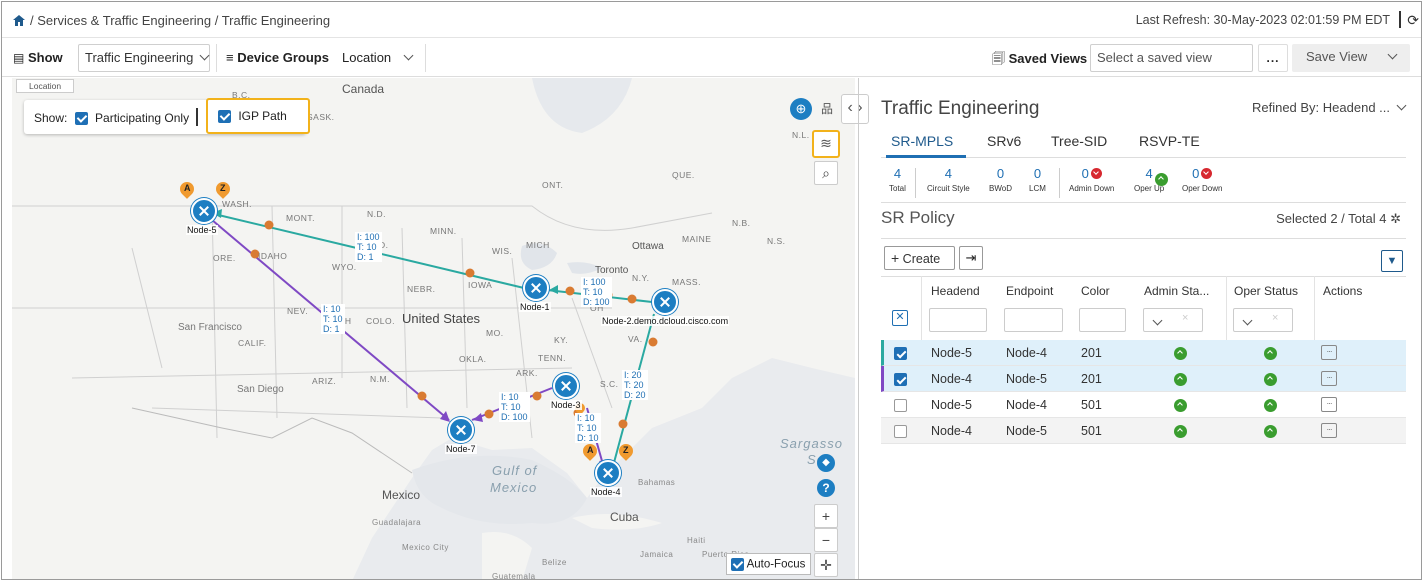 The image size is (1424, 582). Describe the element at coordinates (277, 57) in the screenshot. I see `device-groups-button: ≡ Device Groups` at that location.